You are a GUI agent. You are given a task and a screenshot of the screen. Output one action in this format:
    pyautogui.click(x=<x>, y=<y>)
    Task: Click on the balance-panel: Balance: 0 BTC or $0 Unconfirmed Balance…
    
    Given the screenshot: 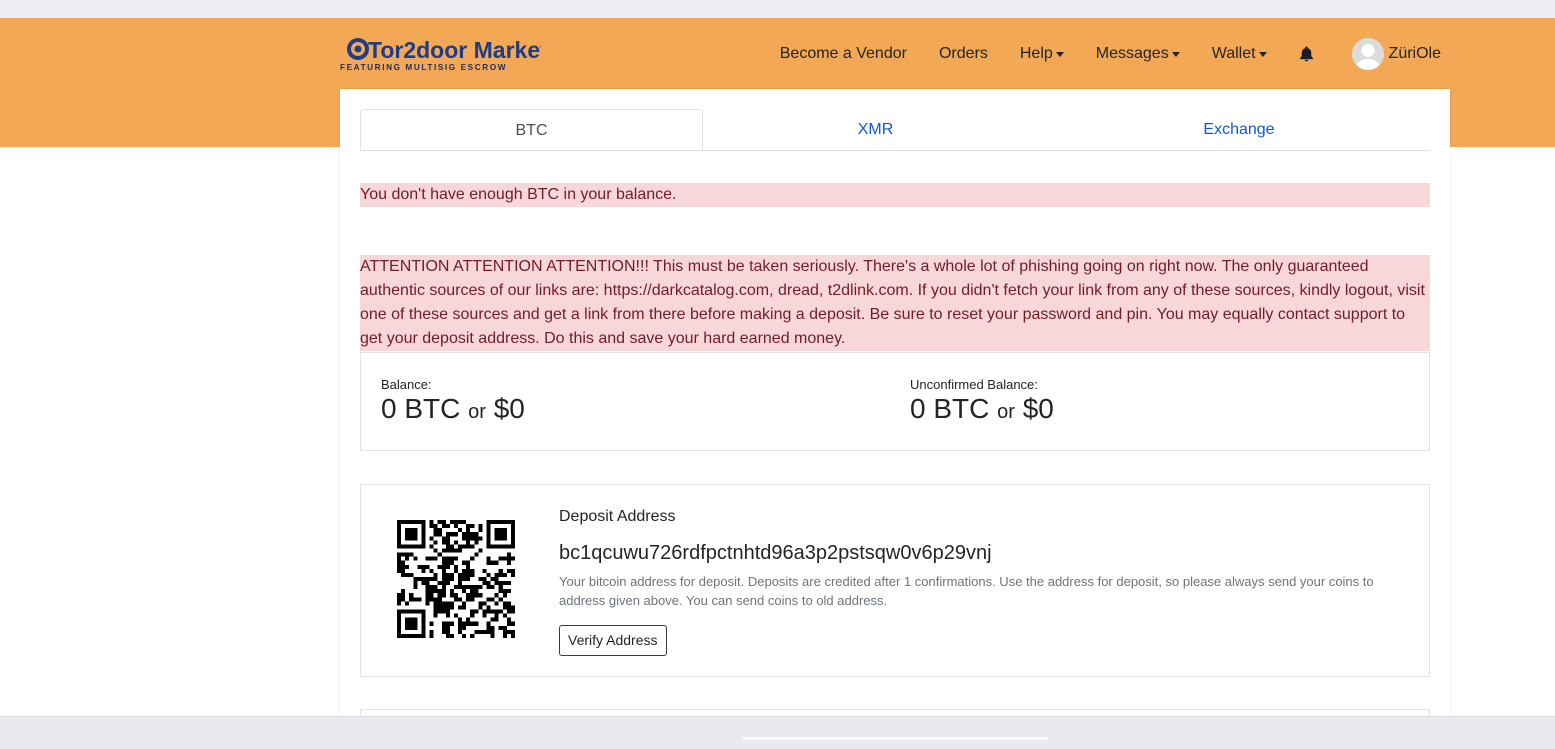 What is the action you would take?
    pyautogui.click(x=895, y=401)
    